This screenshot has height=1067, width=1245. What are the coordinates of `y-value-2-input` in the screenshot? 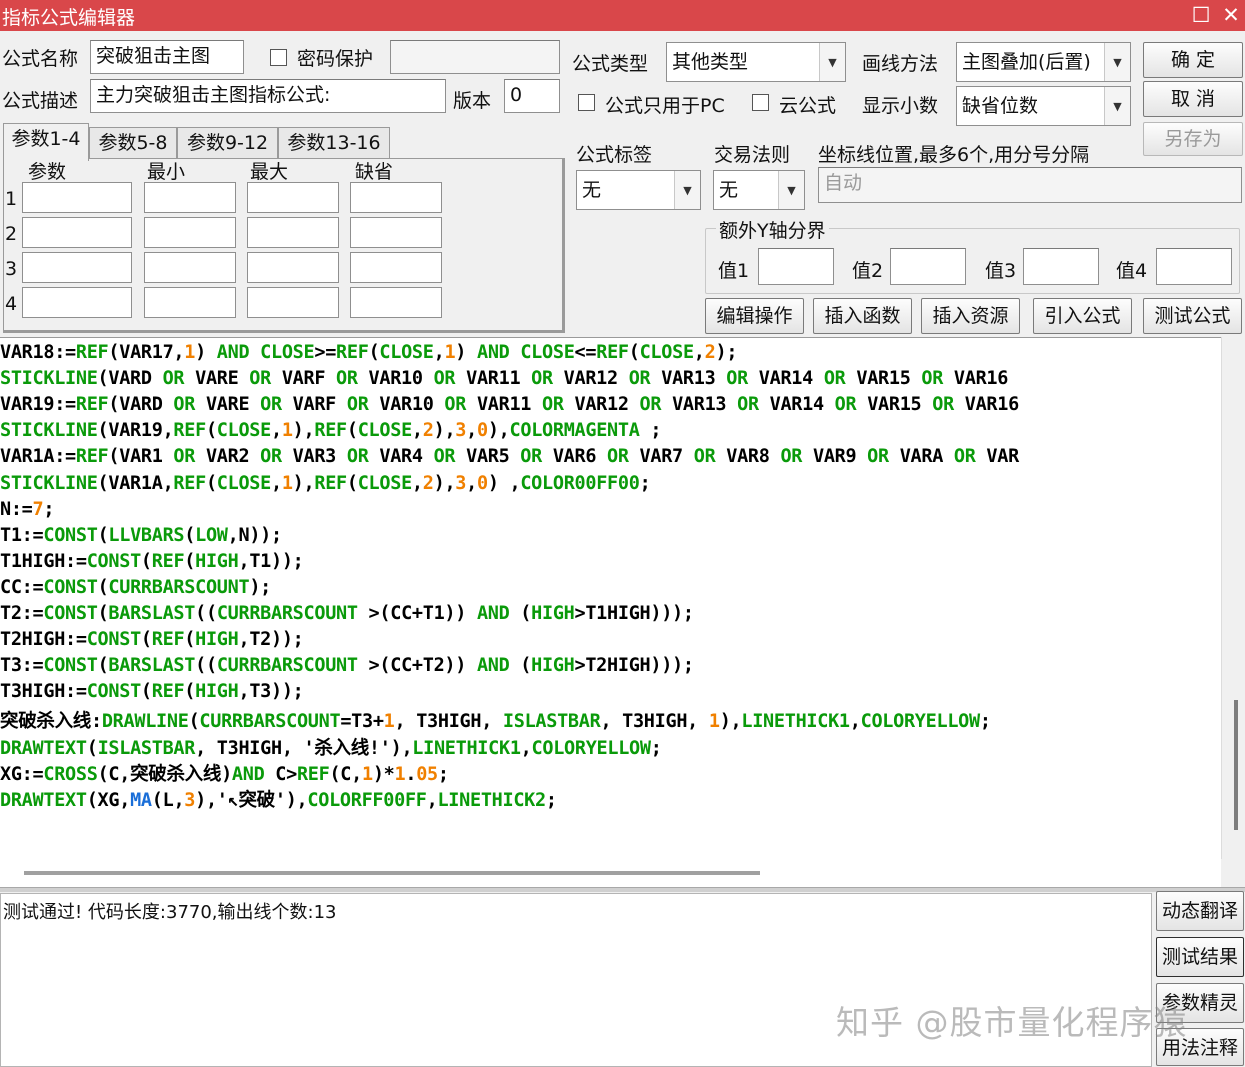 It's located at (928, 266).